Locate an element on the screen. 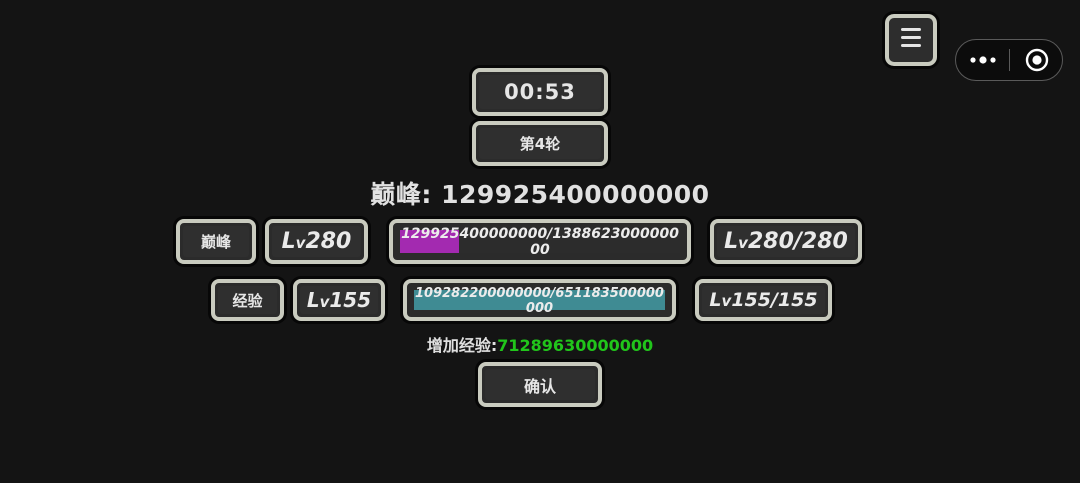  peak-title: 巅峰: 129925400000000 is located at coordinates (540, 193).